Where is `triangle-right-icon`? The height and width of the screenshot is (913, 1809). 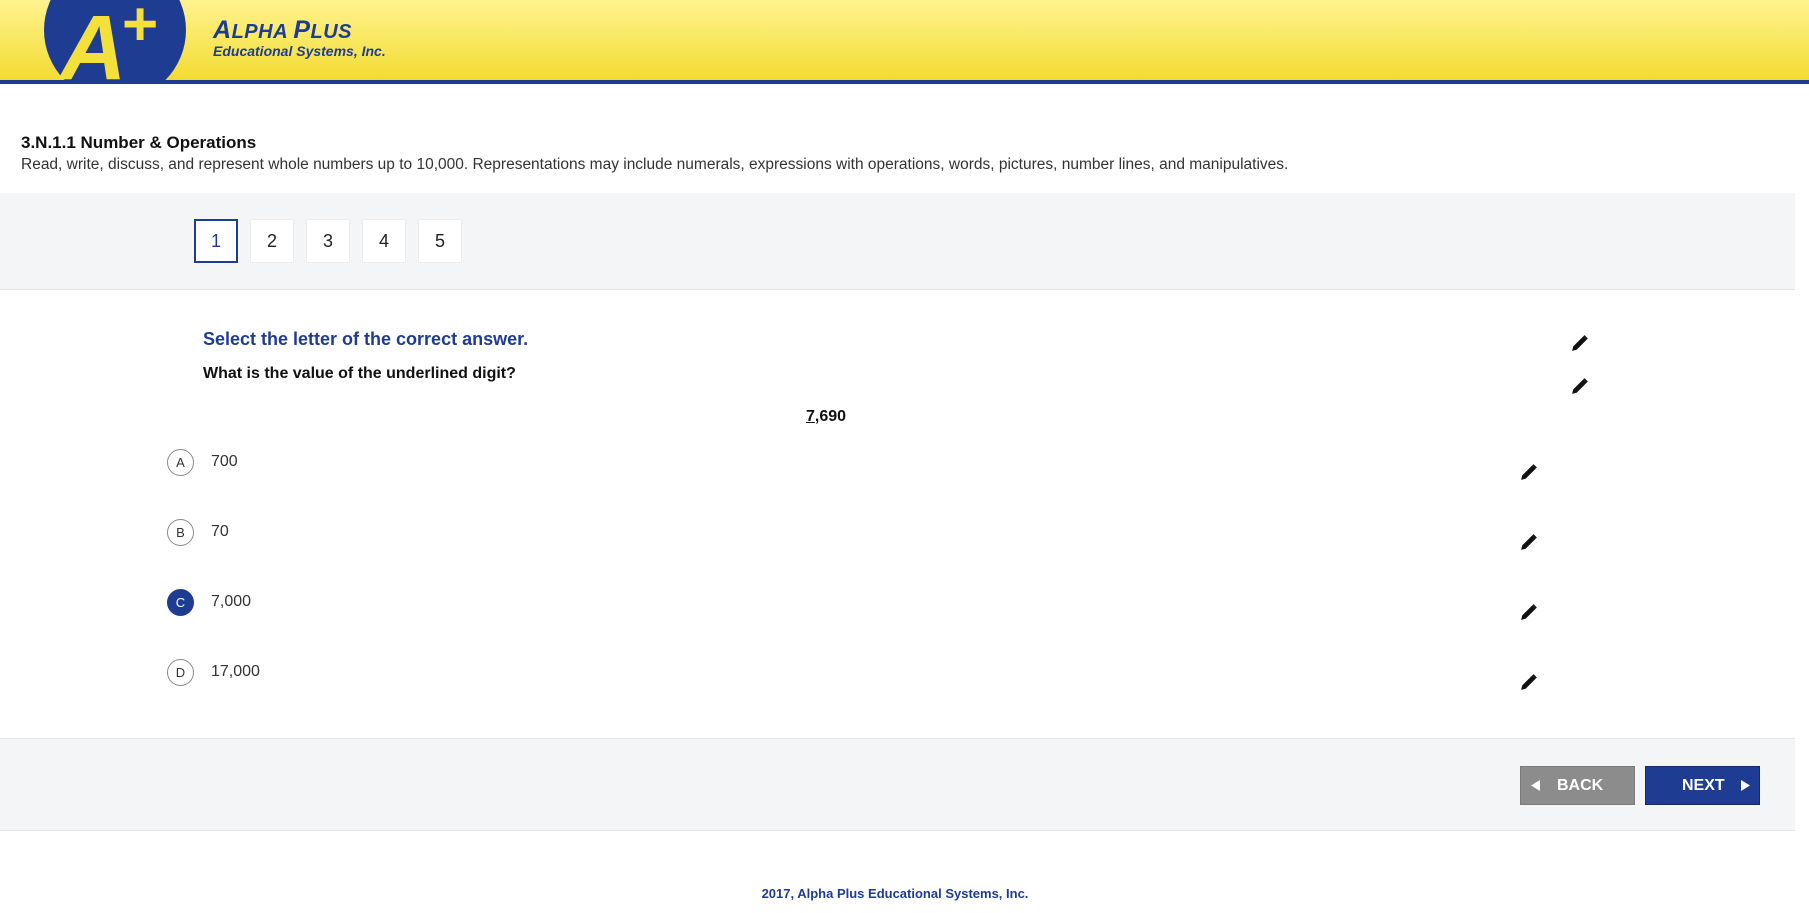
triangle-right-icon is located at coordinates (1745, 785).